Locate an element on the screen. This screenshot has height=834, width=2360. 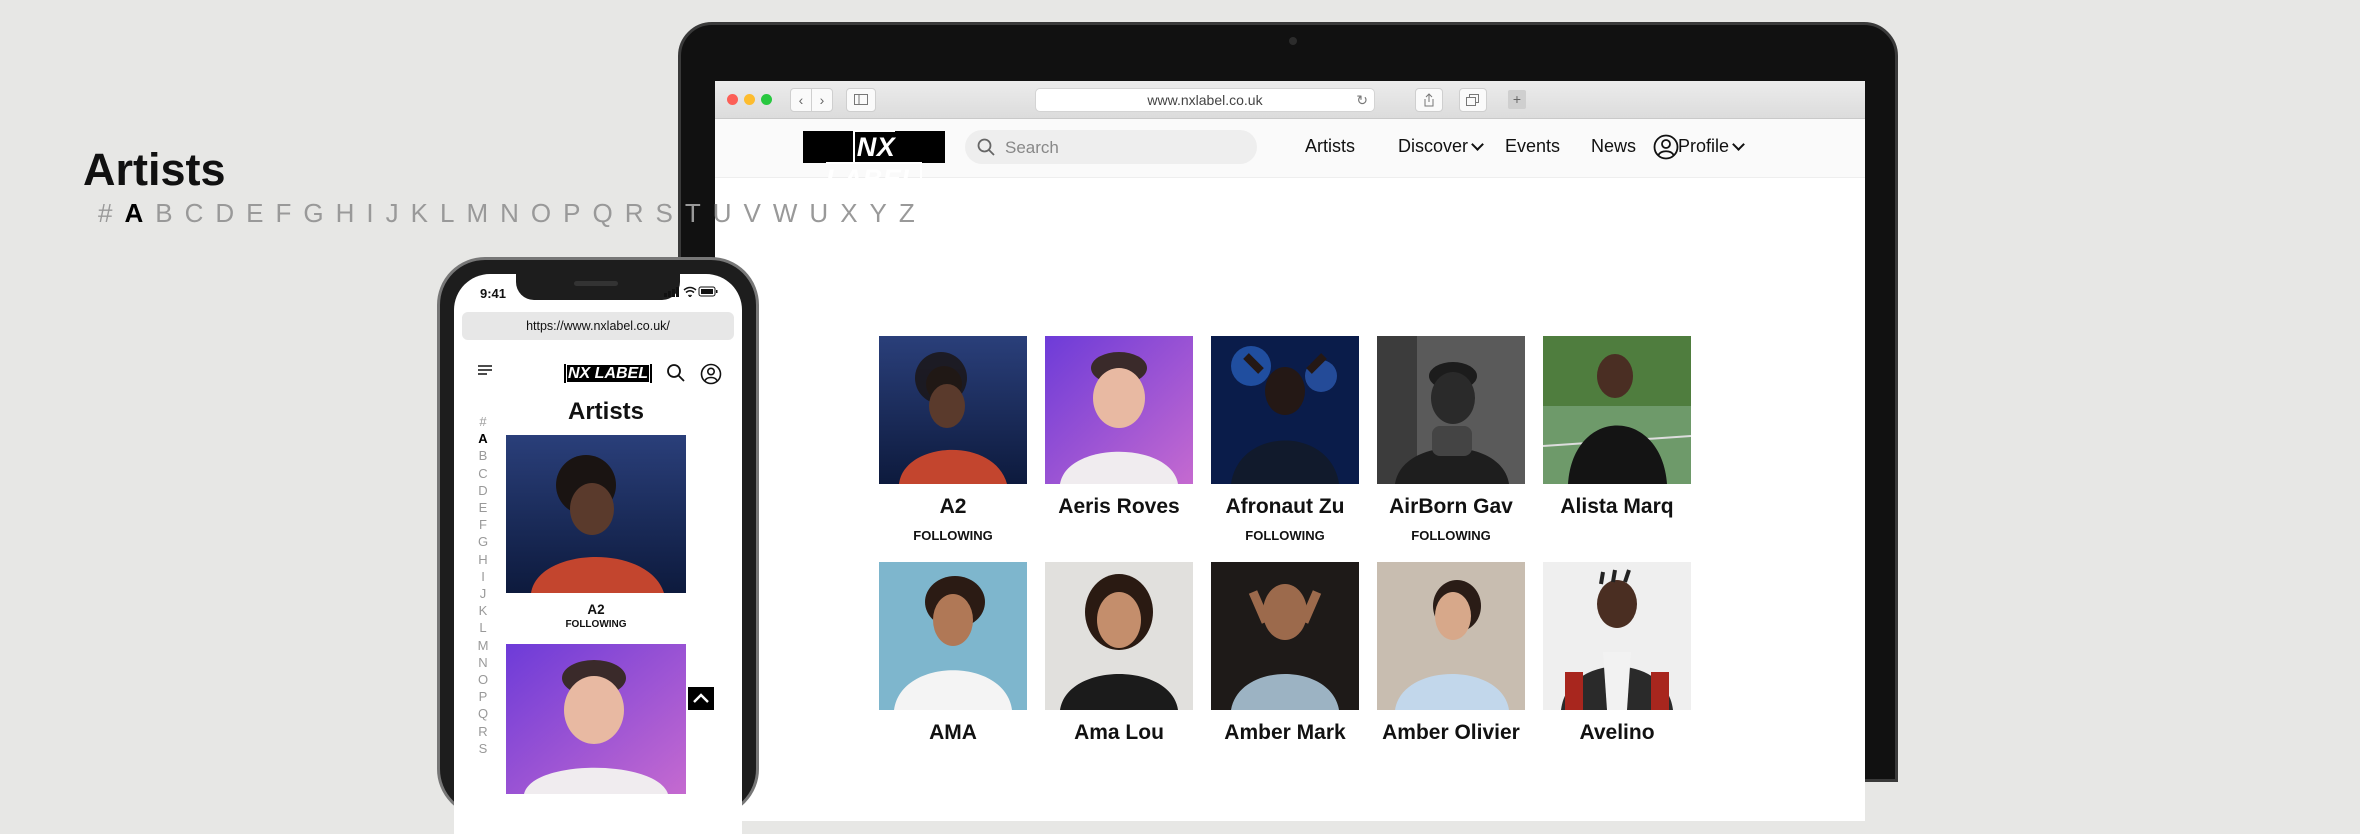
artist-card: Ama Lou is located at coordinates (1119, 653).